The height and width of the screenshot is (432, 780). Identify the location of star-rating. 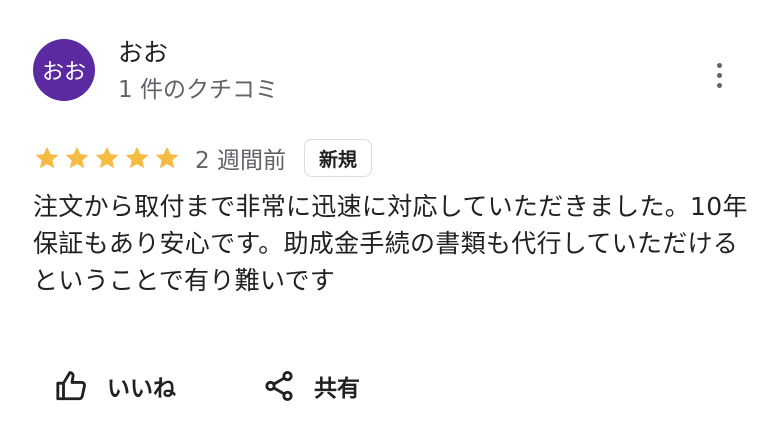
(107, 158).